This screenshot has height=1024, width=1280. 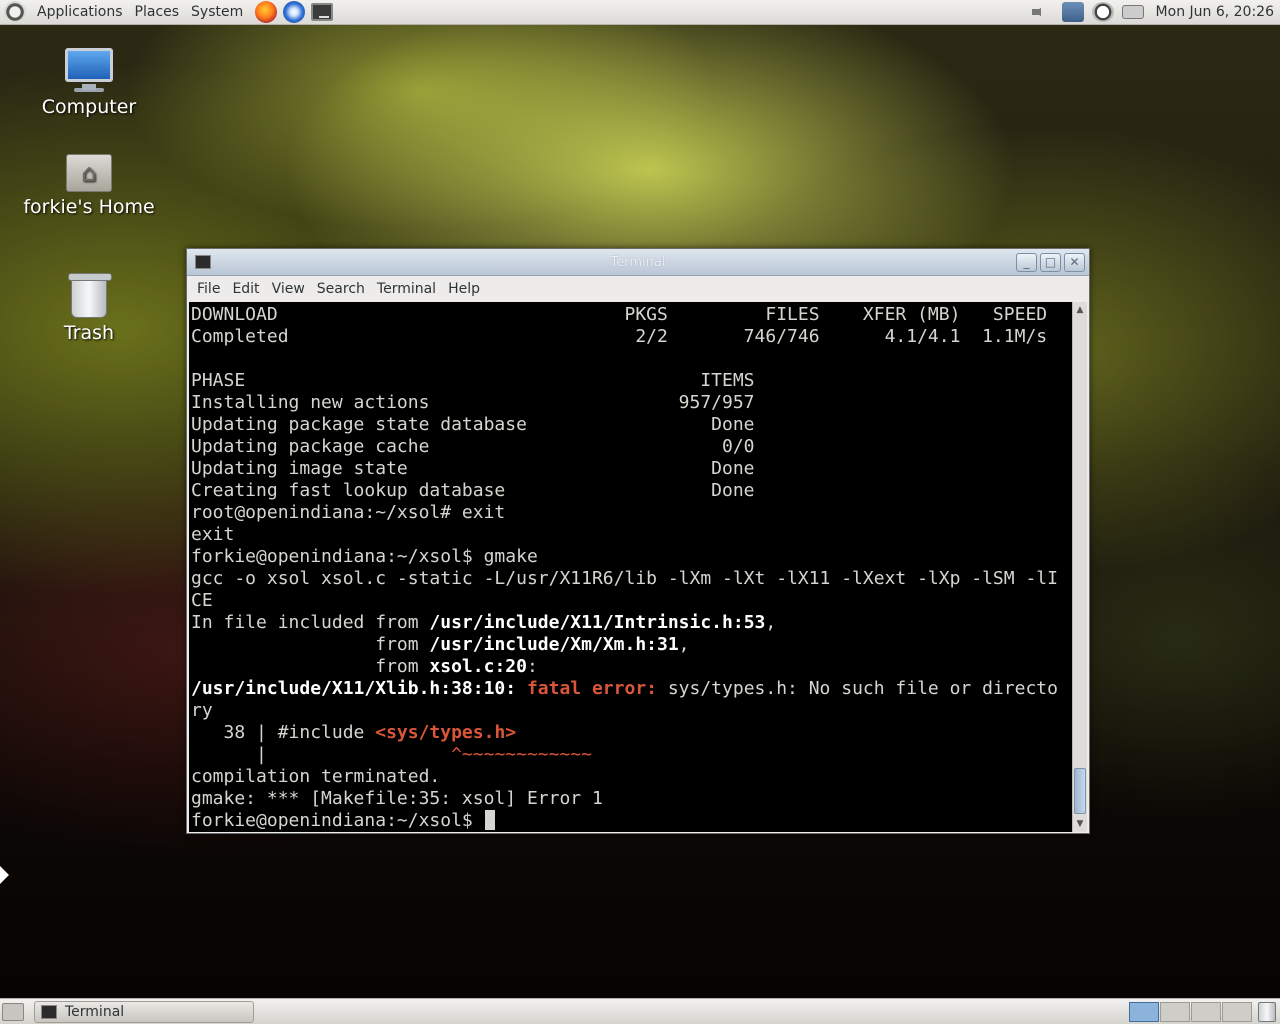 What do you see at coordinates (473, 424) in the screenshot?
I see `terminal-line: Updating package state database Done` at bounding box center [473, 424].